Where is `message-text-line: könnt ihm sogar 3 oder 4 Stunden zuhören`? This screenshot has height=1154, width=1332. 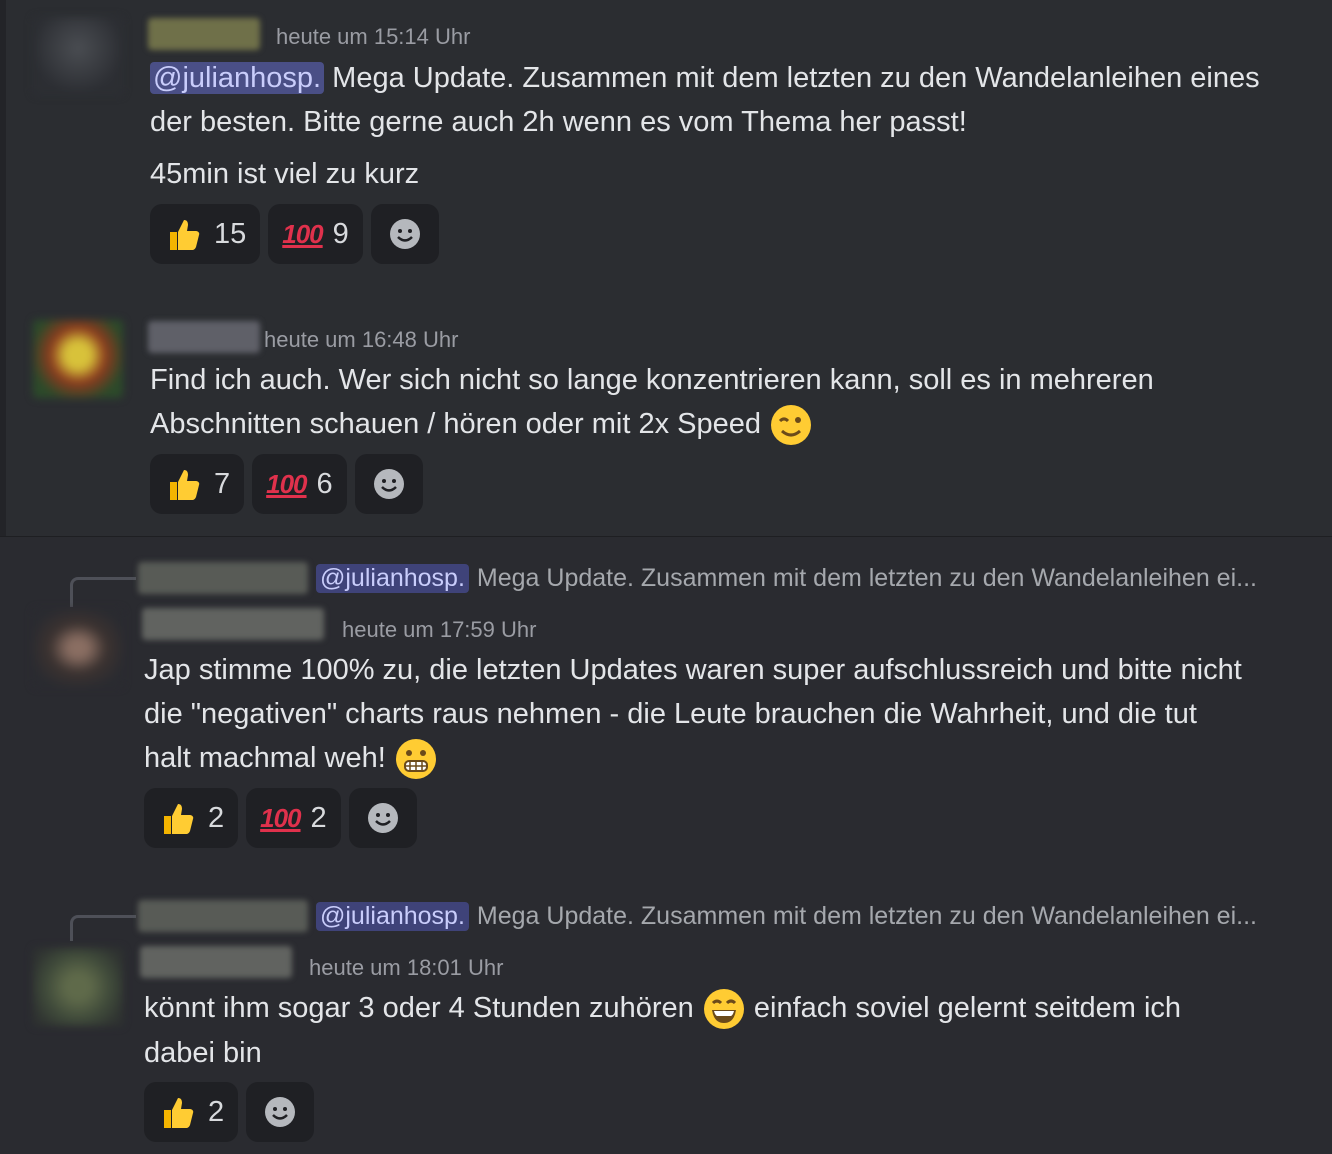
message-text-line: könnt ihm sogar 3 oder 4 Stunden zuhören is located at coordinates (419, 1008).